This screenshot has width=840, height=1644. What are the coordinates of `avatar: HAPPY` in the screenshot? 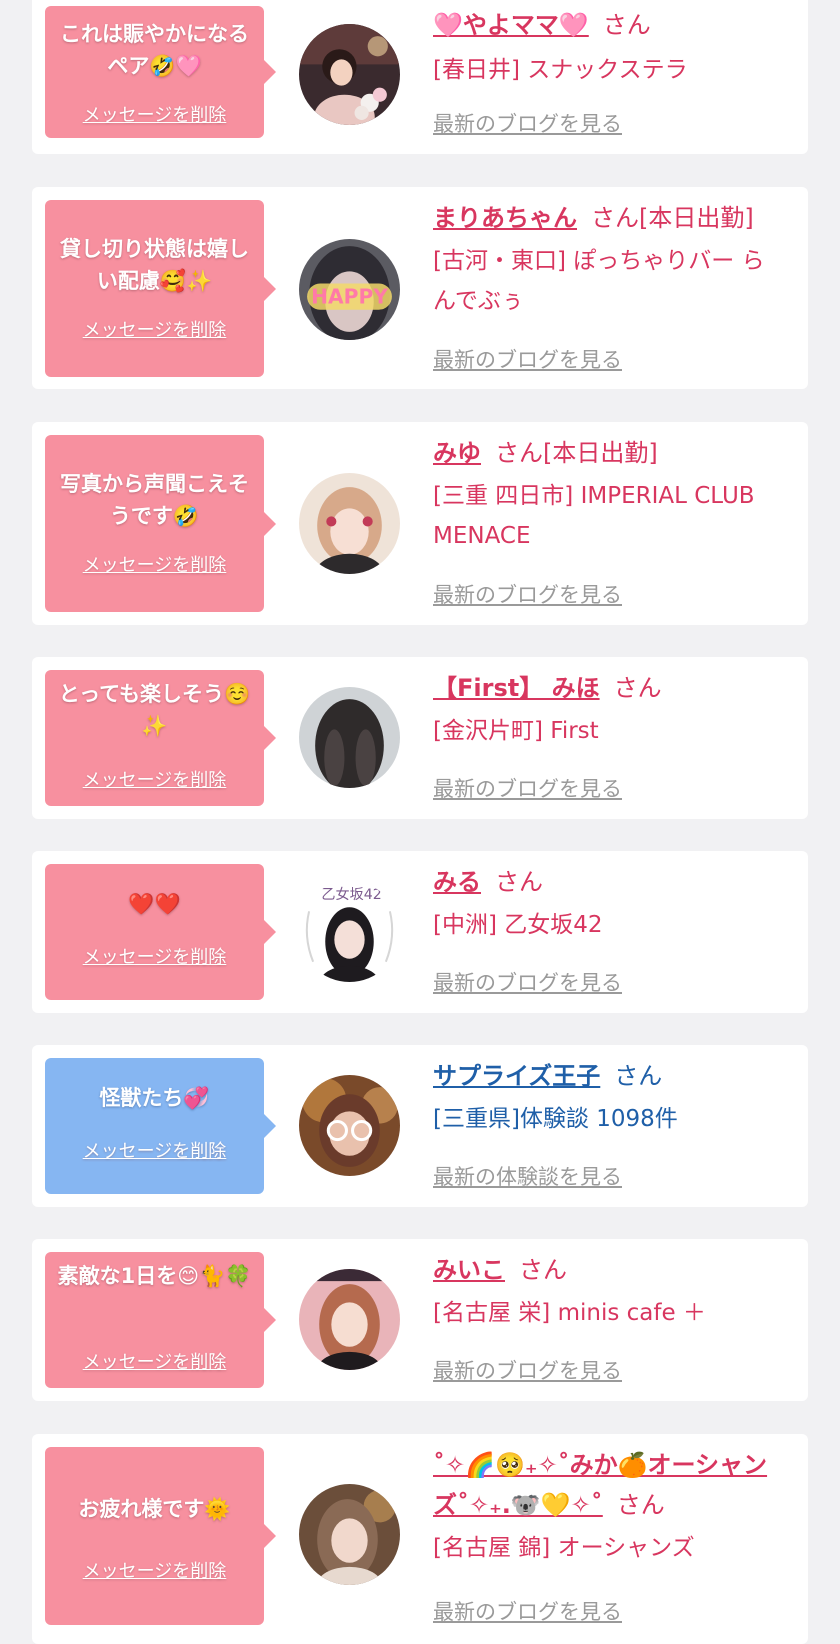 It's located at (349, 289).